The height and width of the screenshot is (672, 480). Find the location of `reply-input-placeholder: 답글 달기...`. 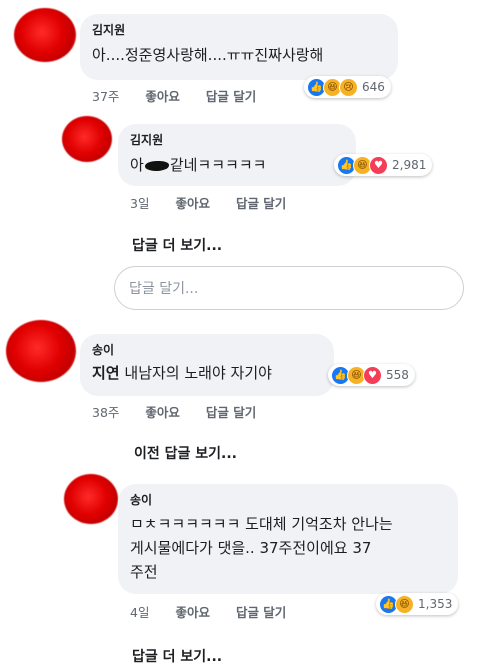

reply-input-placeholder: 답글 달기... is located at coordinates (164, 289).